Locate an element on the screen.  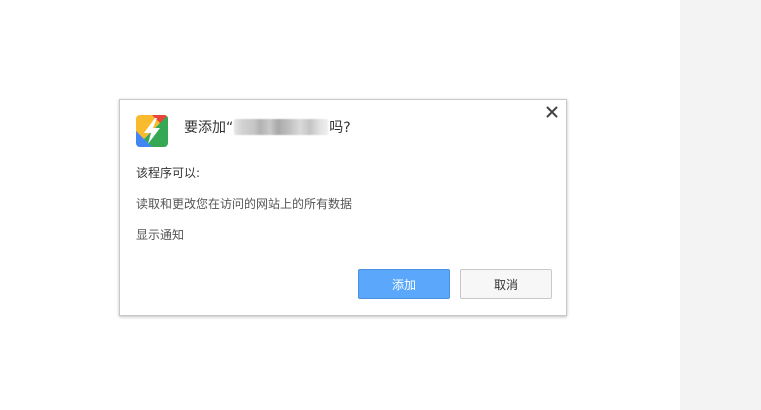
close-icon is located at coordinates (552, 112).